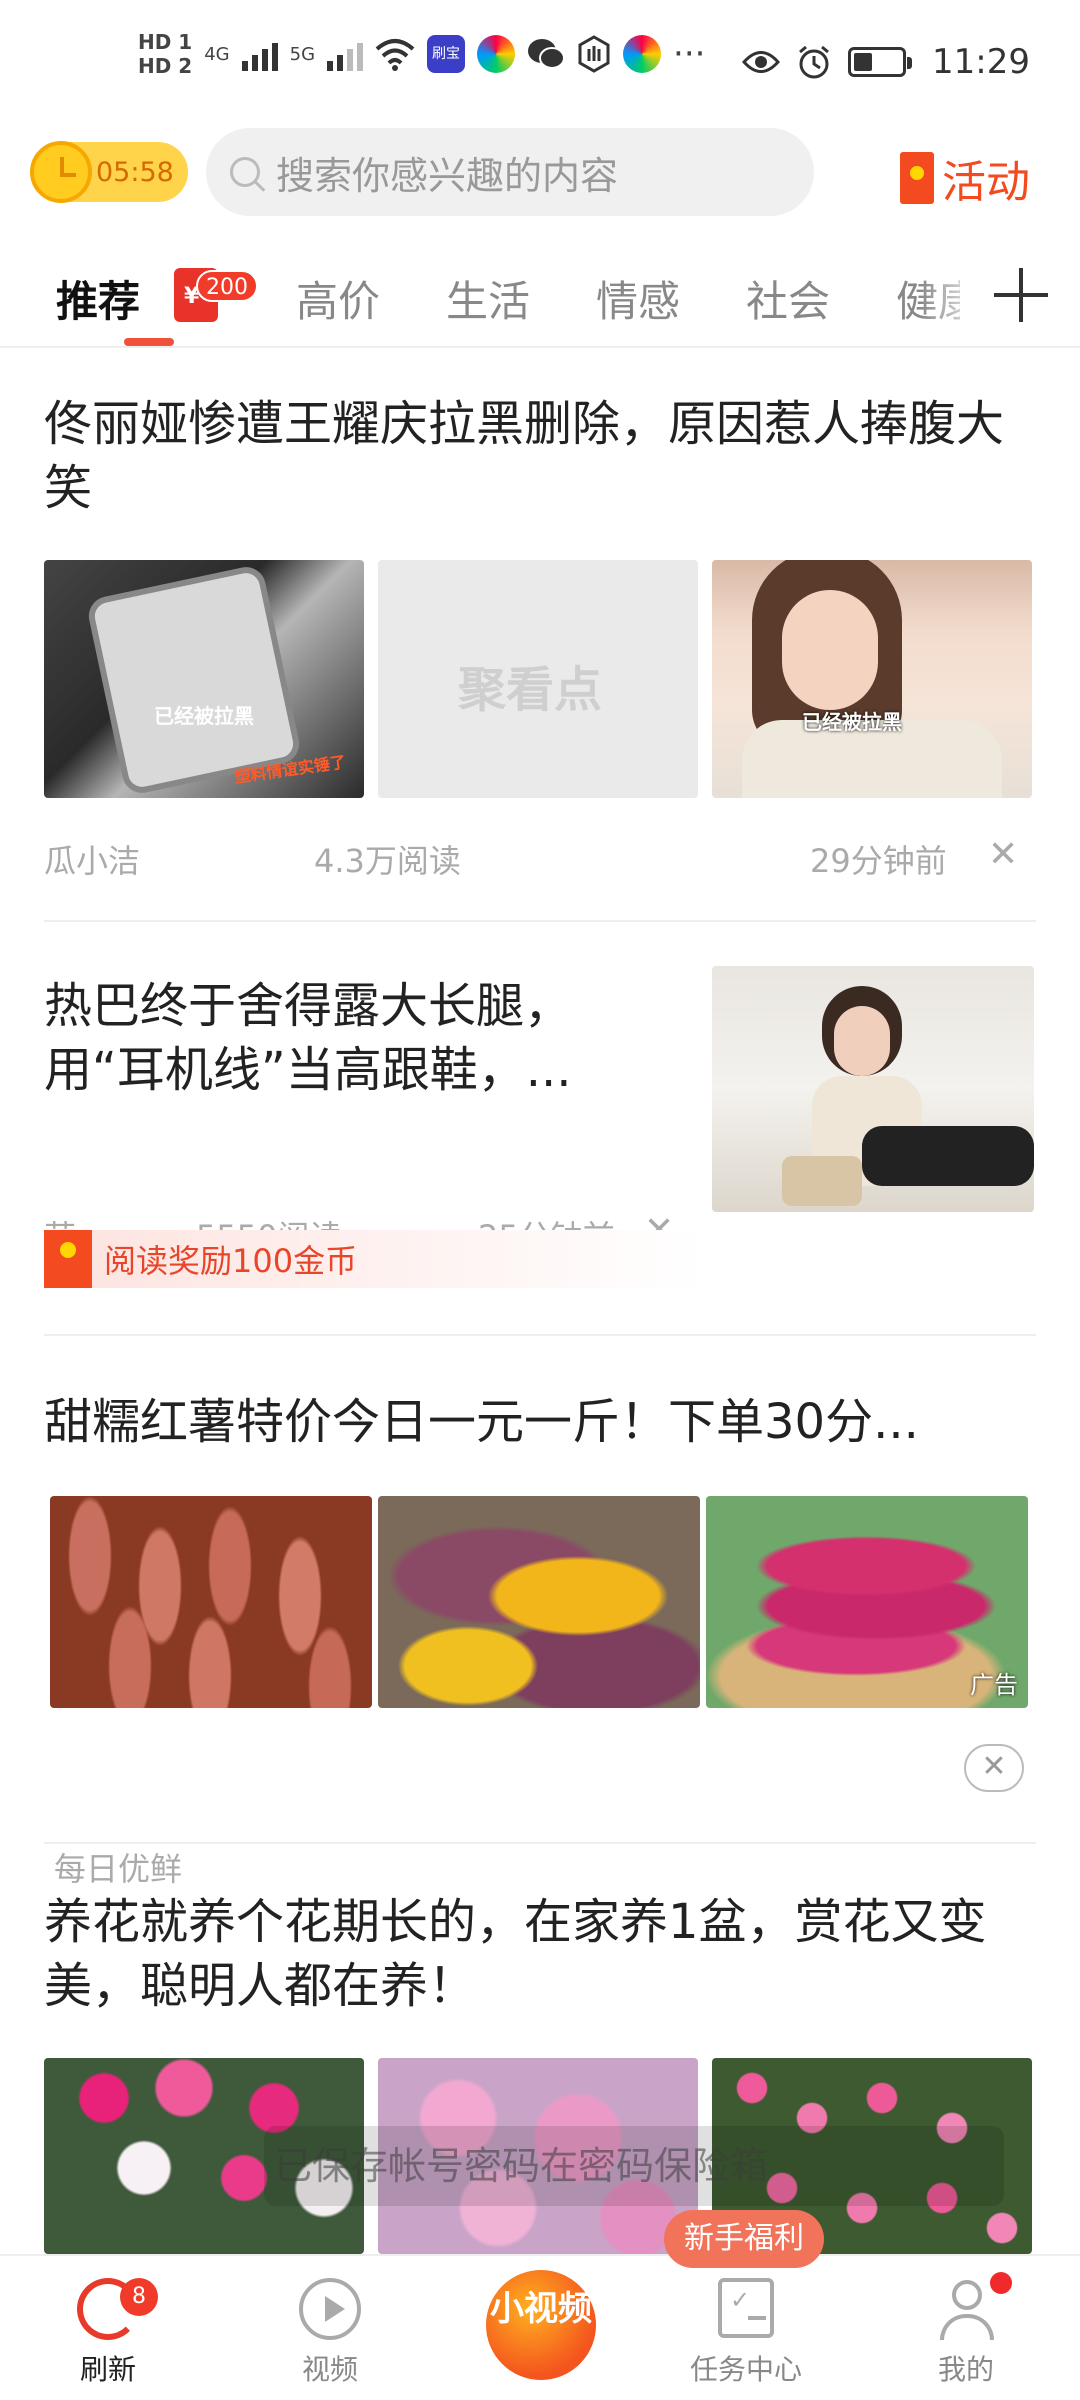 This screenshot has width=1080, height=2400. Describe the element at coordinates (259, 54) in the screenshot. I see `signal-icon` at that location.